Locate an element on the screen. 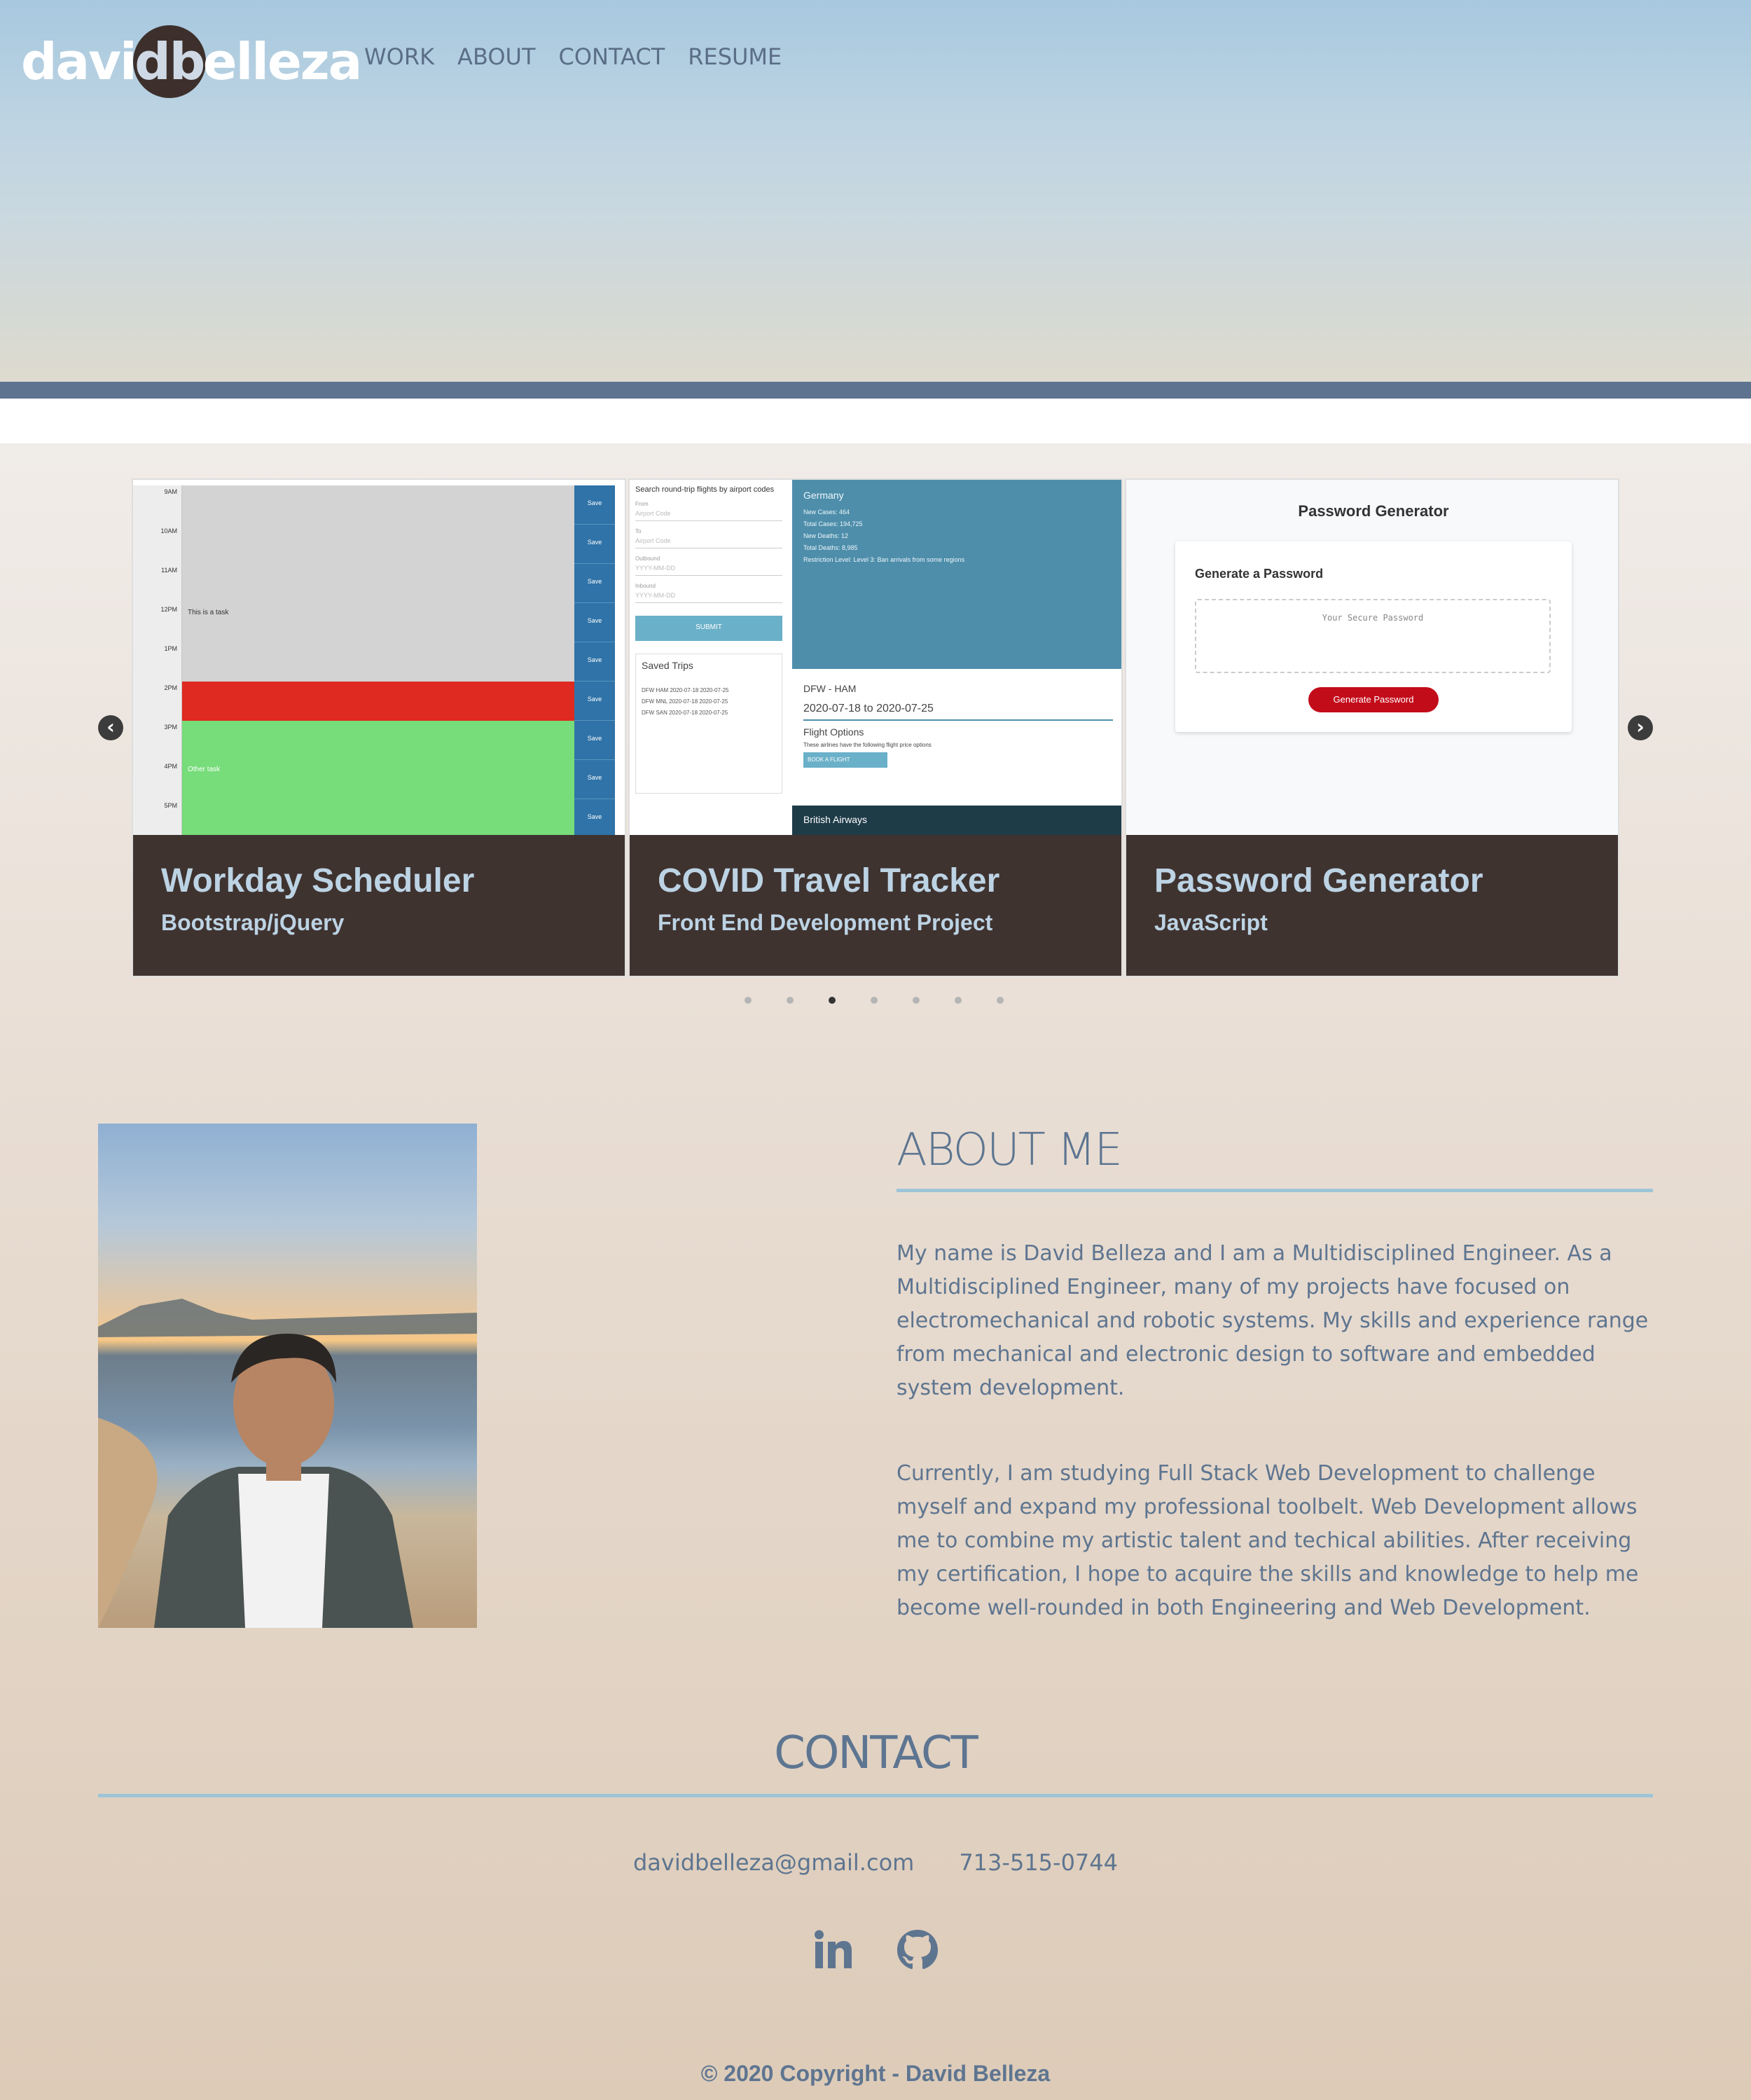  scheduler-row: 2PM Save is located at coordinates (379, 701).